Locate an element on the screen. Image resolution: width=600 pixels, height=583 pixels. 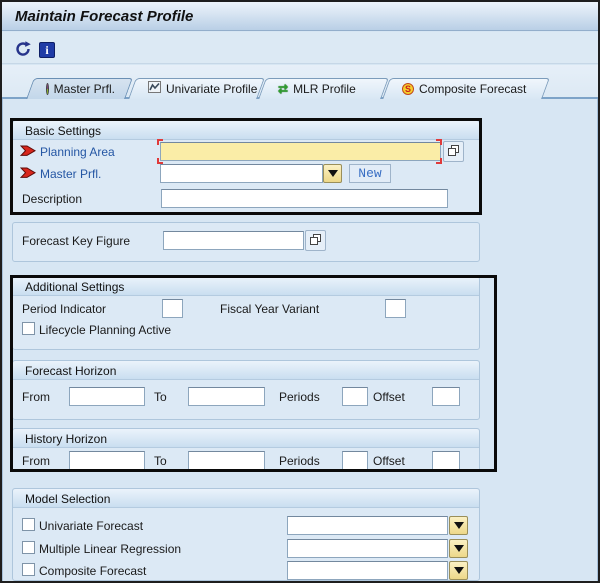
hh-to-input is located at coordinates (226, 460).